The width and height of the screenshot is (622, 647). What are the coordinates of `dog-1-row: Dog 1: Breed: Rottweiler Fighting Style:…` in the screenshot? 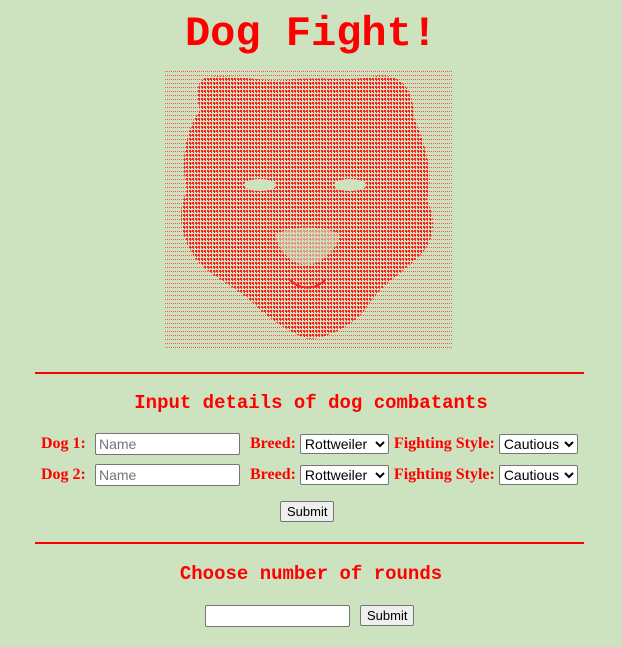 It's located at (309, 444).